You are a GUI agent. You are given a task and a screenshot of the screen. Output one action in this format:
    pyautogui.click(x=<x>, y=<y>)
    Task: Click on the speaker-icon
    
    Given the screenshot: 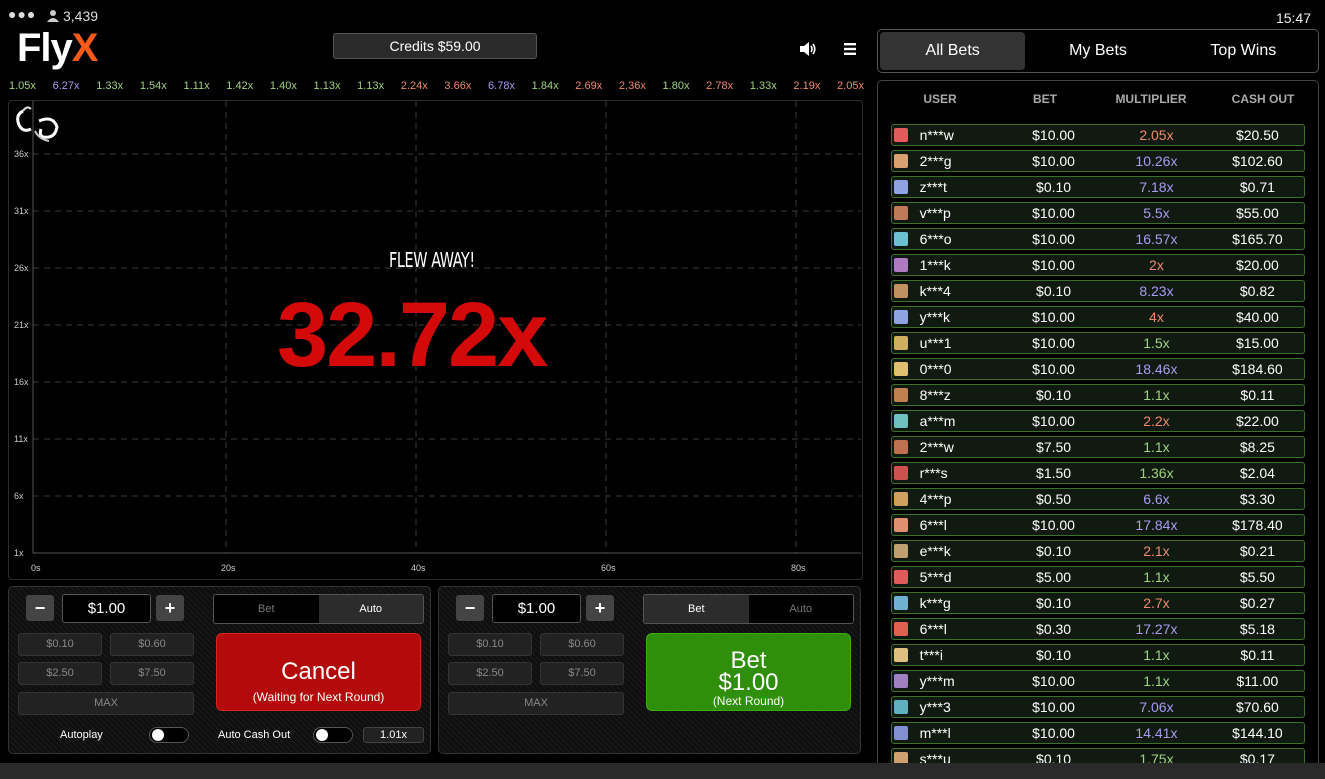 What is the action you would take?
    pyautogui.click(x=808, y=49)
    